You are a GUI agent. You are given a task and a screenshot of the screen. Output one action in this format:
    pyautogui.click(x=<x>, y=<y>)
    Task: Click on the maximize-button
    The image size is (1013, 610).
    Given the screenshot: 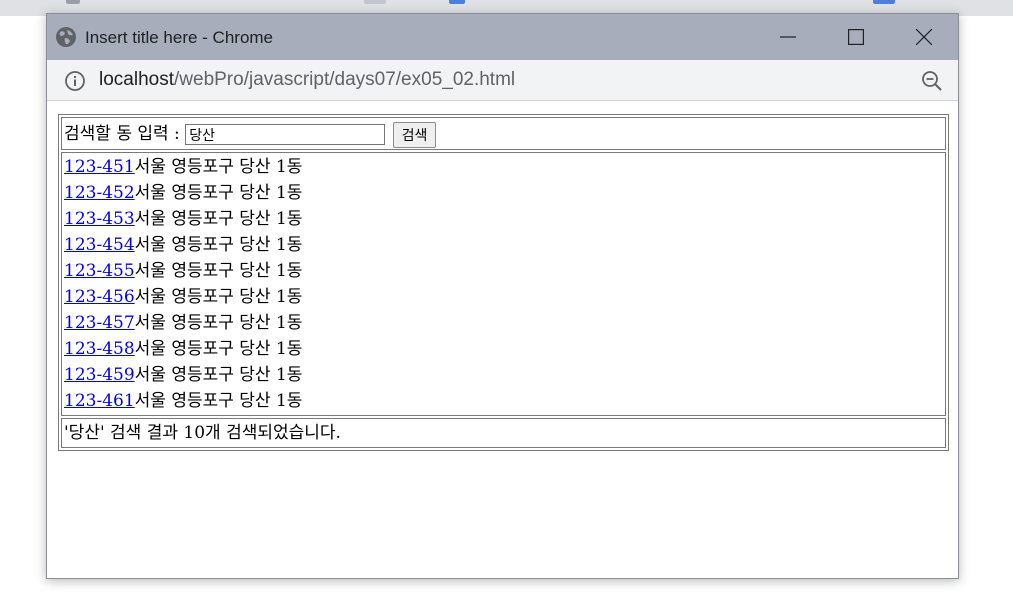 What is the action you would take?
    pyautogui.click(x=856, y=37)
    